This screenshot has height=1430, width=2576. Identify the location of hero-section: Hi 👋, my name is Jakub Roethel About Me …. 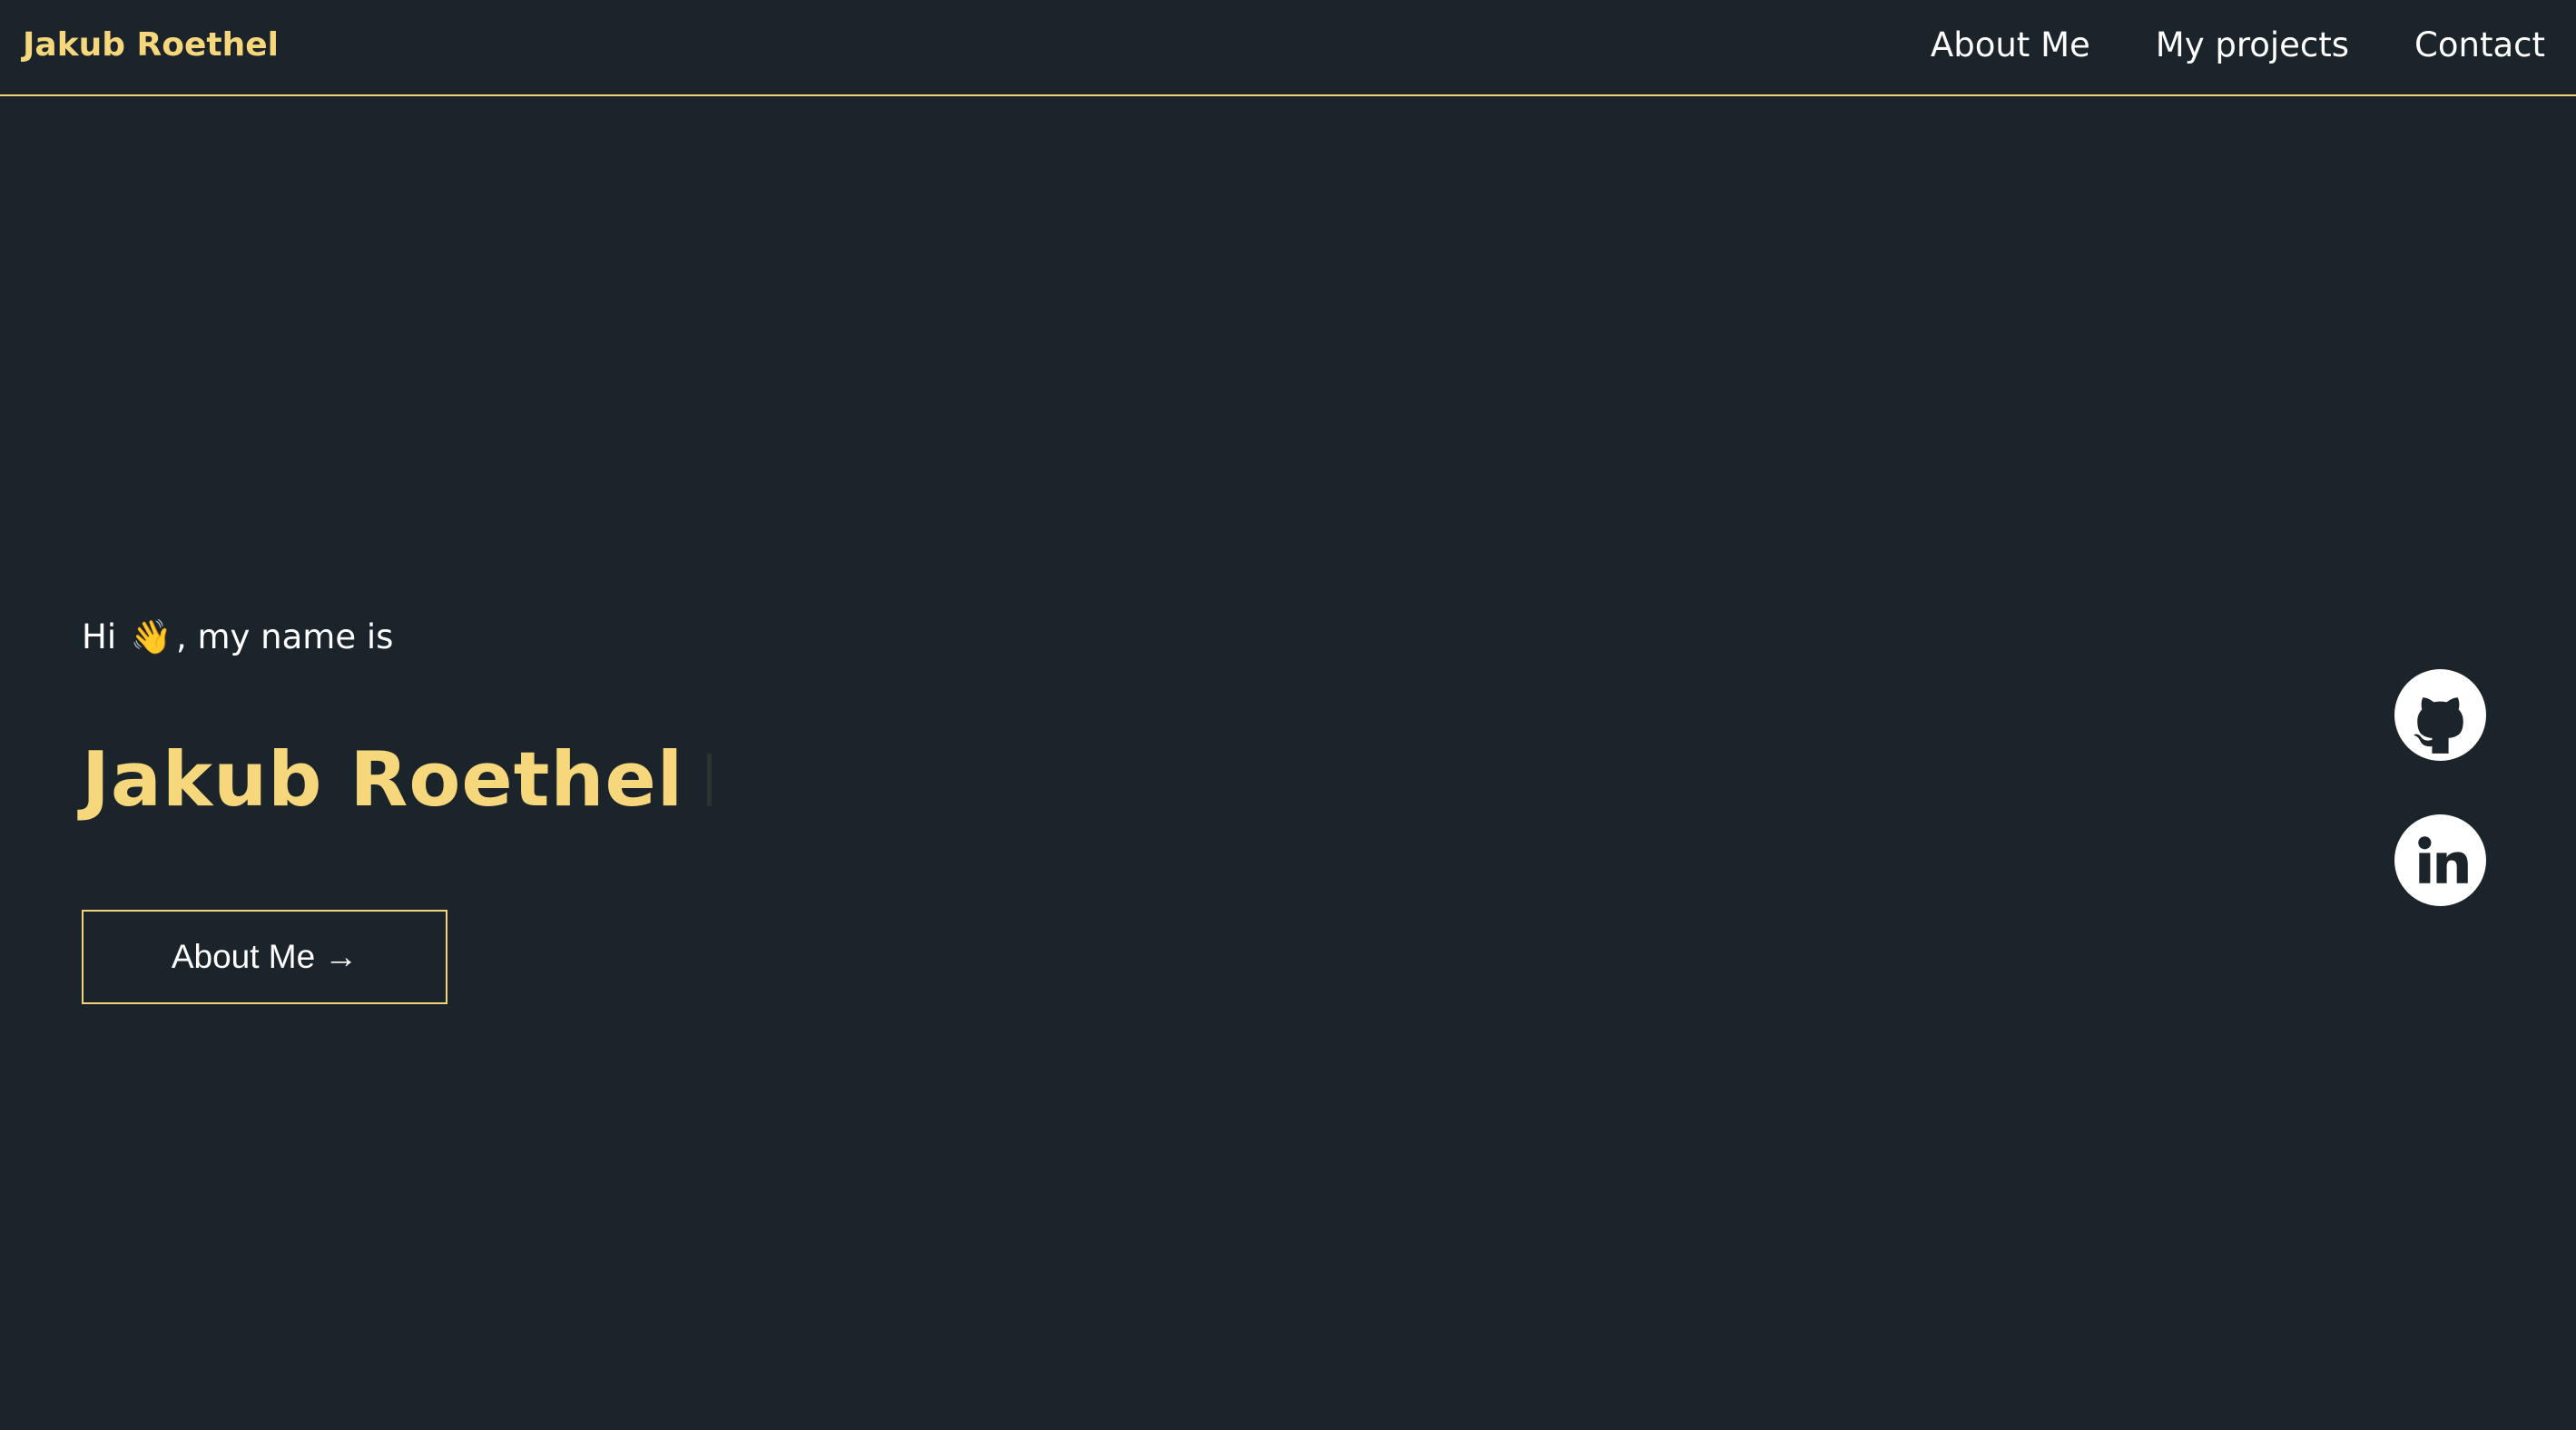
(397, 806).